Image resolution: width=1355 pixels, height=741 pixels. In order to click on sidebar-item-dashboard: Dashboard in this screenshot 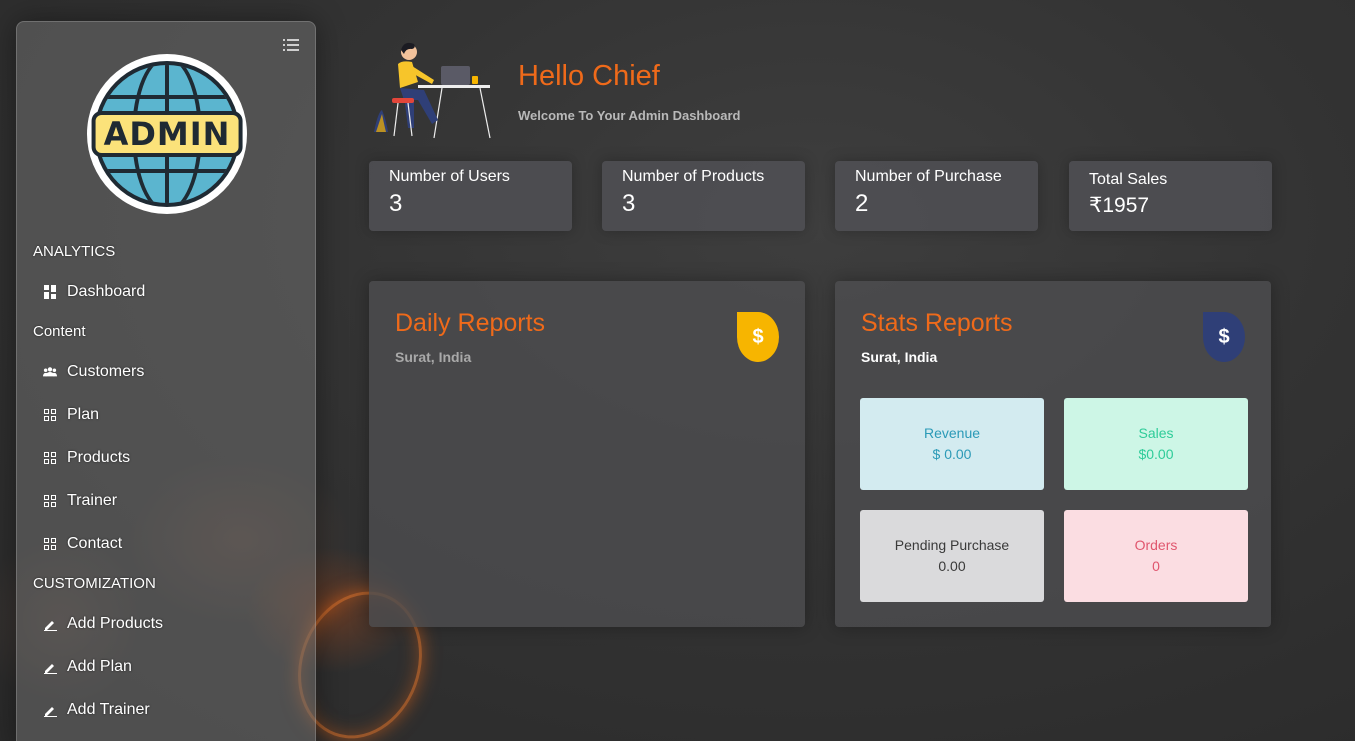, I will do `click(94, 292)`.